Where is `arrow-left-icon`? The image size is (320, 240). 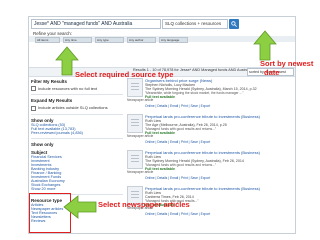
arrow-left-icon is located at coordinates (80, 207).